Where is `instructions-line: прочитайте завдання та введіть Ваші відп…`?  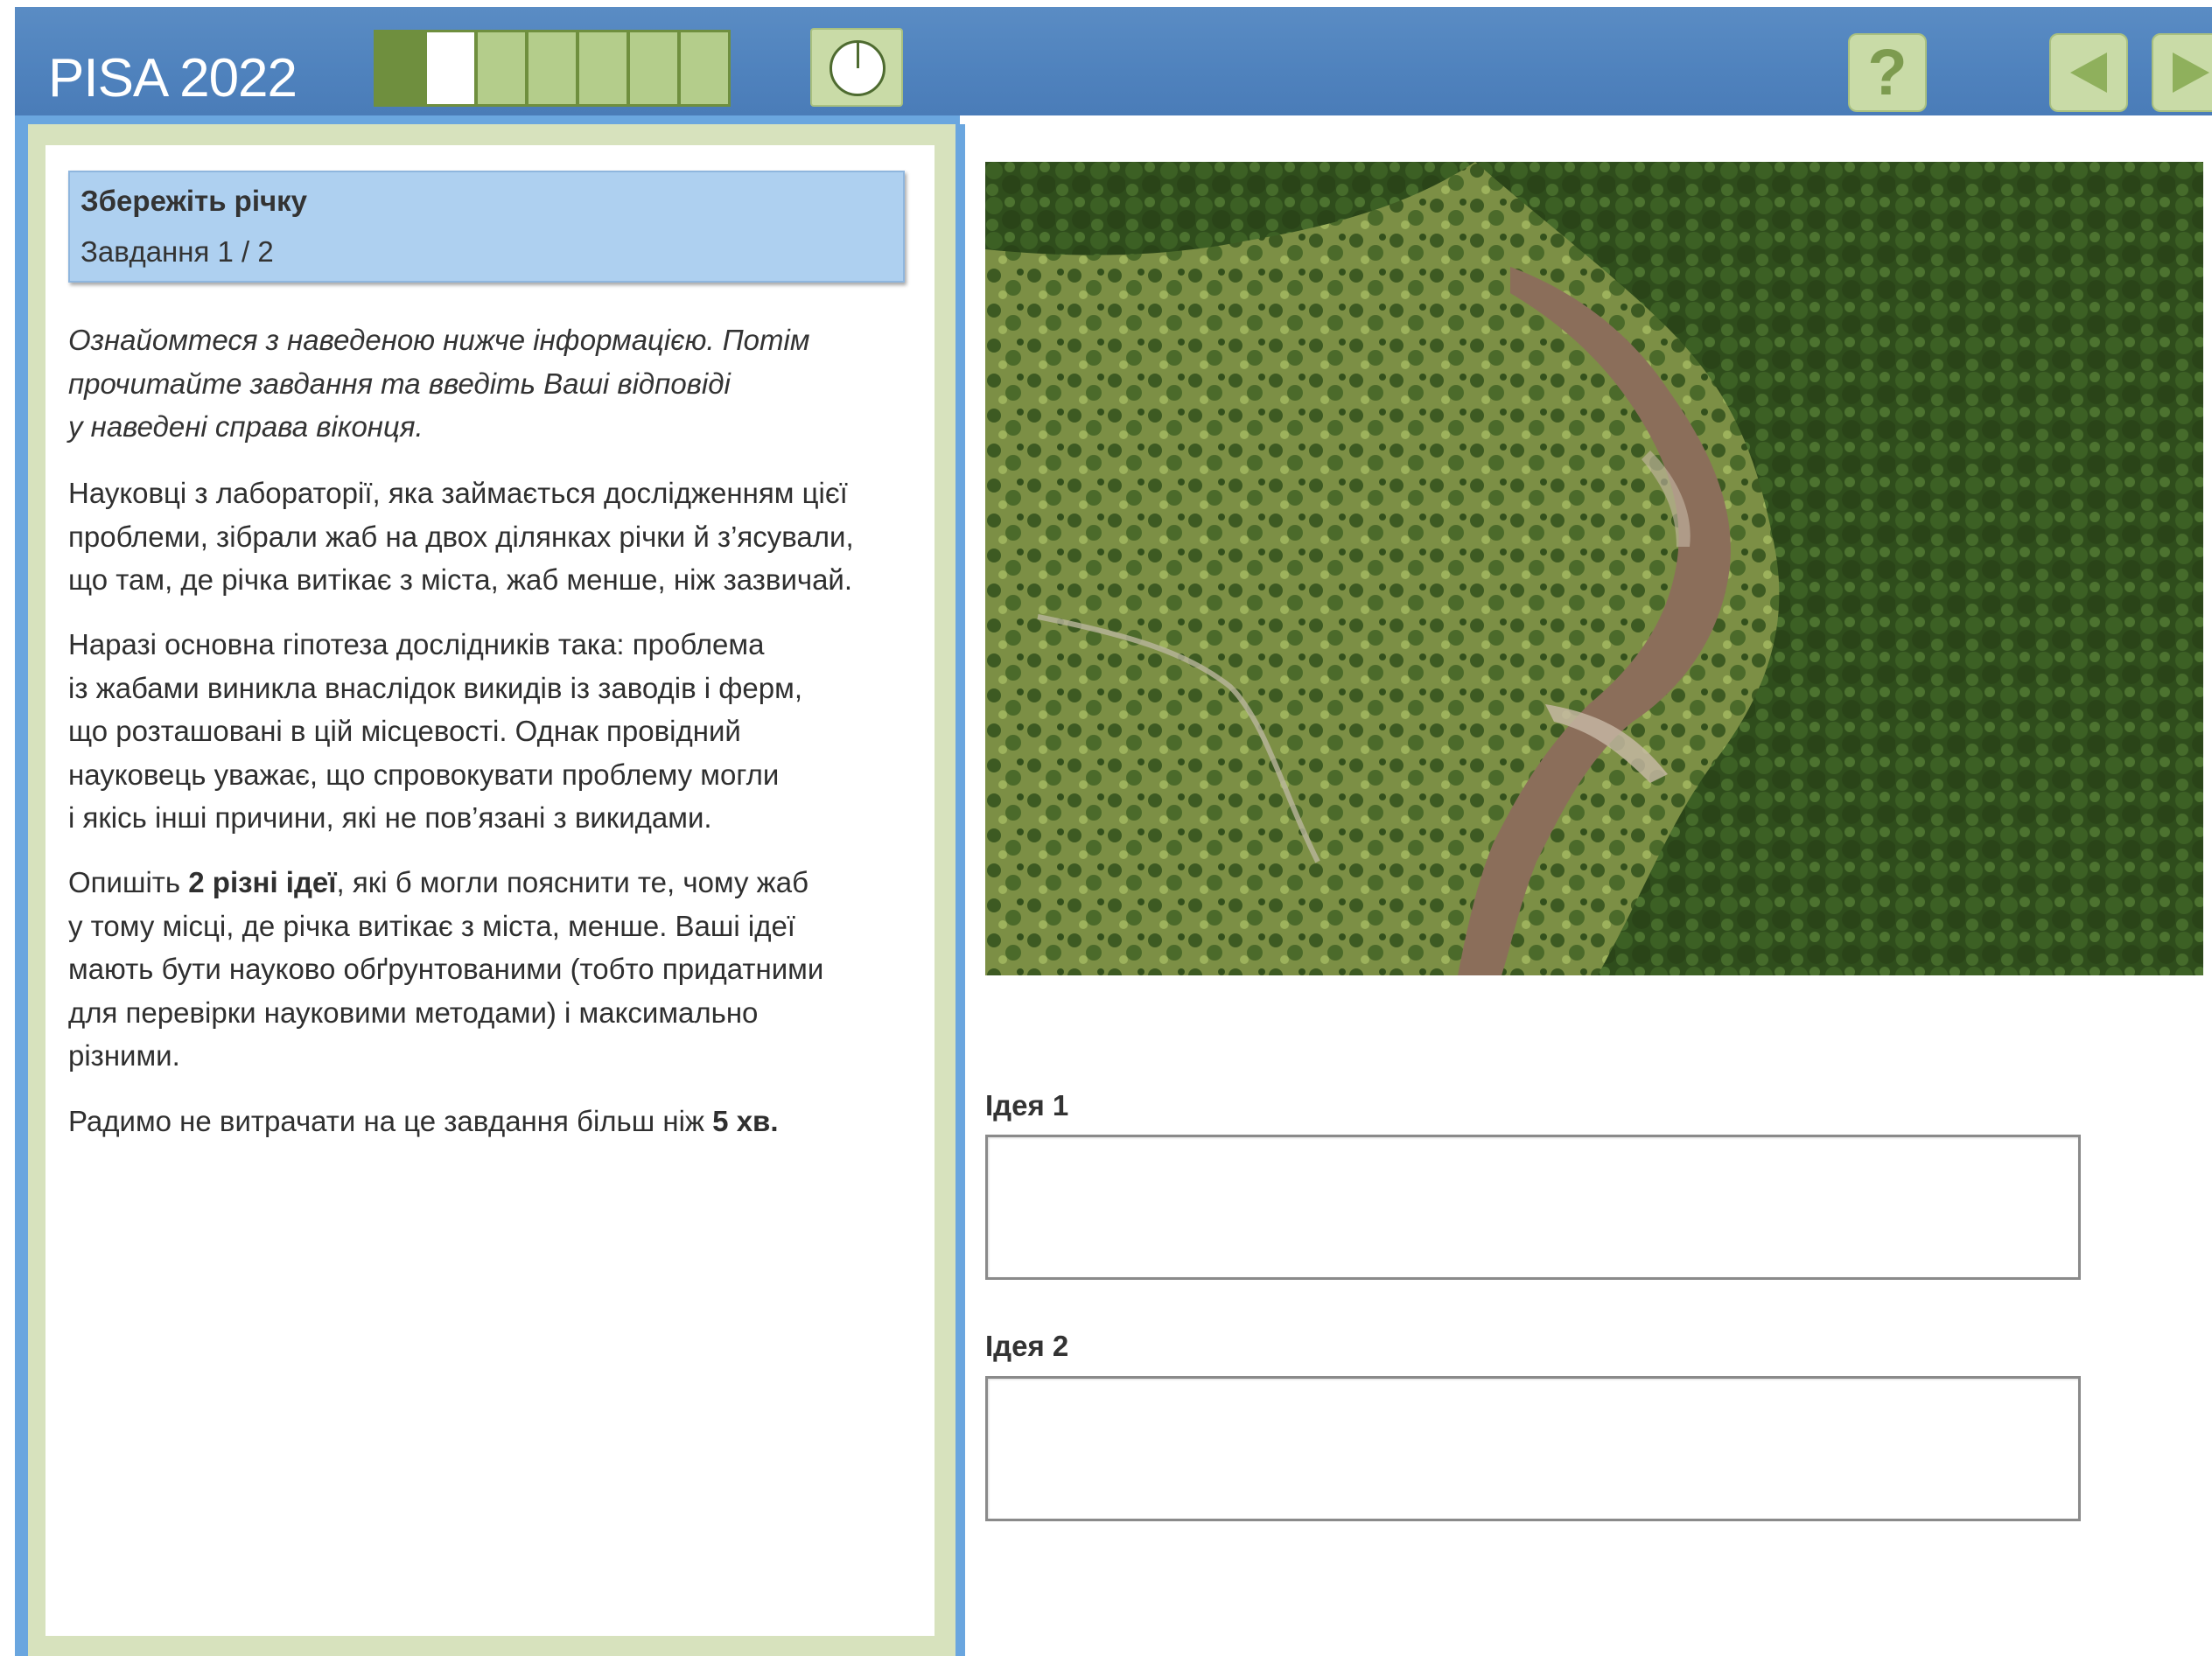 instructions-line: прочитайте завдання та введіть Ваші відп… is located at coordinates (399, 384).